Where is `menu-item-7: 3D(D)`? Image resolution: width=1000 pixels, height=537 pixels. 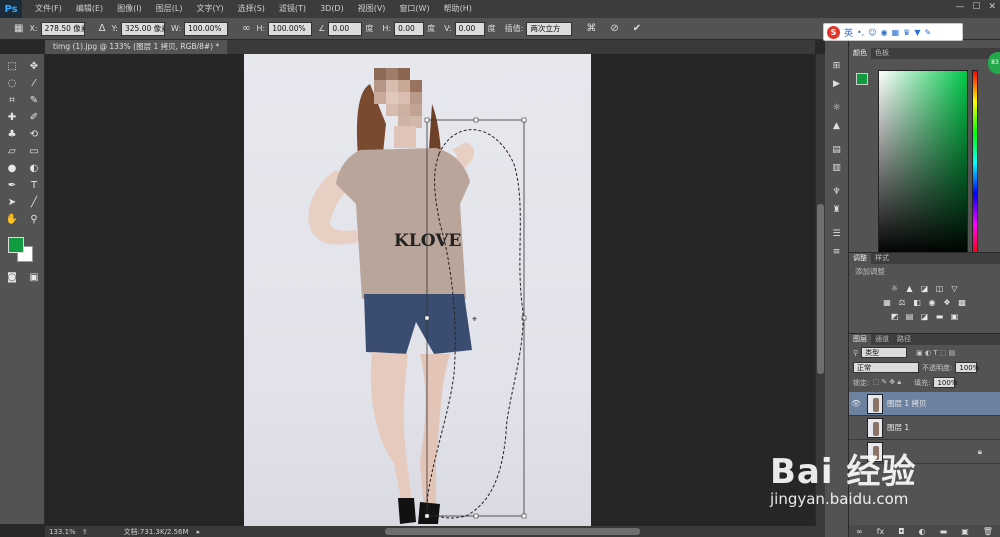 menu-item-7: 3D(D) is located at coordinates (332, 9).